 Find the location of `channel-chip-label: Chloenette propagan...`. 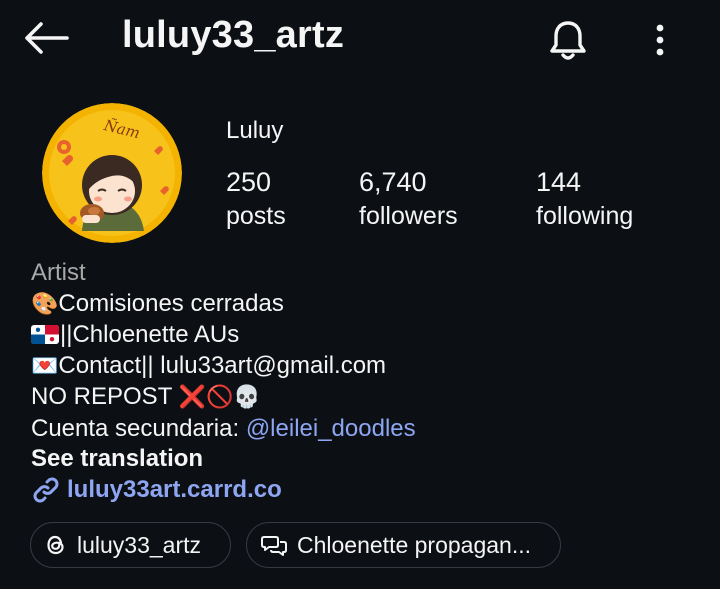

channel-chip-label: Chloenette propagan... is located at coordinates (414, 544).